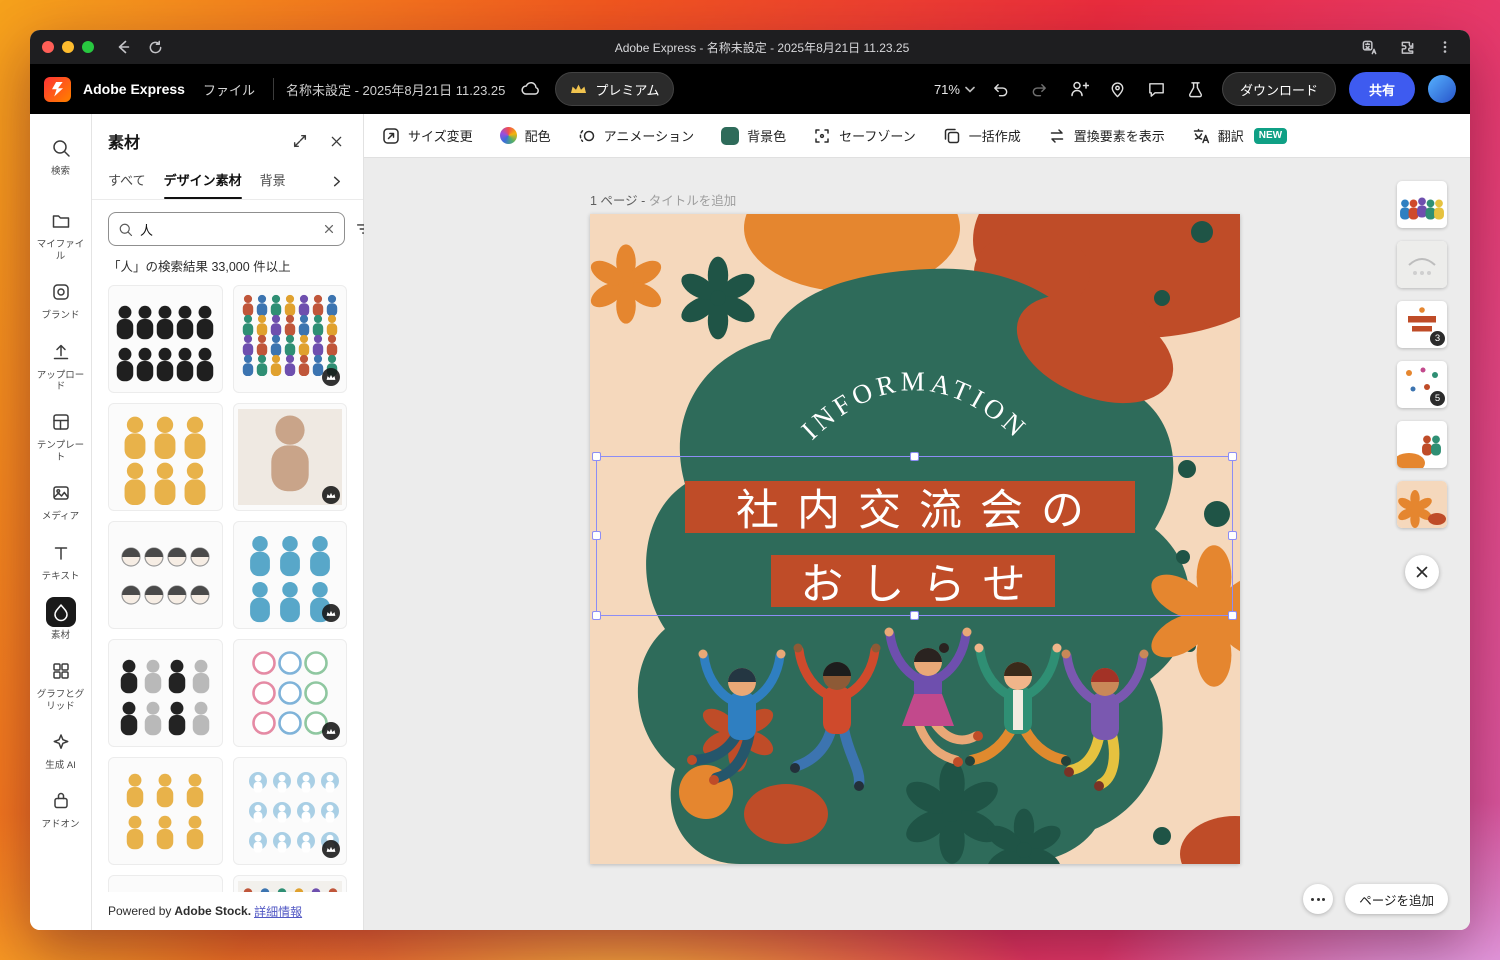 This screenshot has height=960, width=1500. I want to click on download-button: ダウンロード, so click(1278, 89).